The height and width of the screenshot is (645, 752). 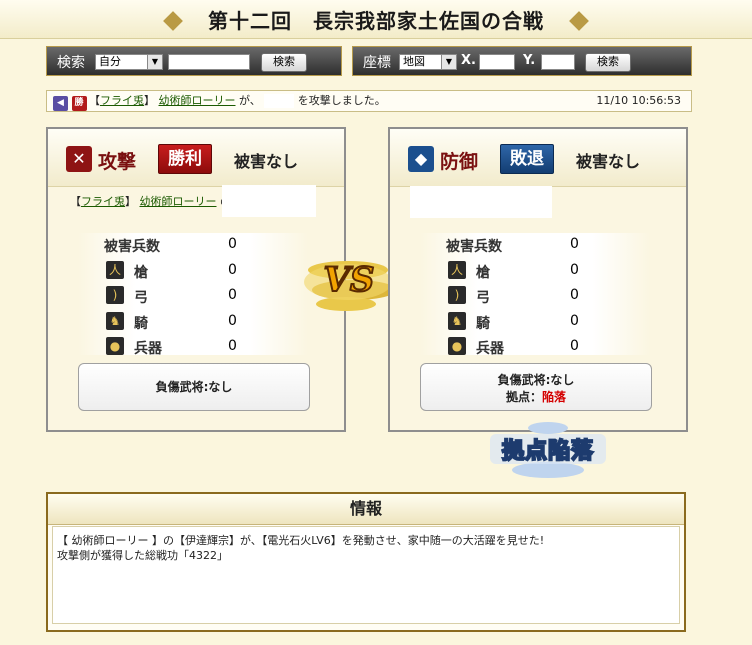 What do you see at coordinates (266, 161) in the screenshot?
I see `attack-damage-status: 被害なし` at bounding box center [266, 161].